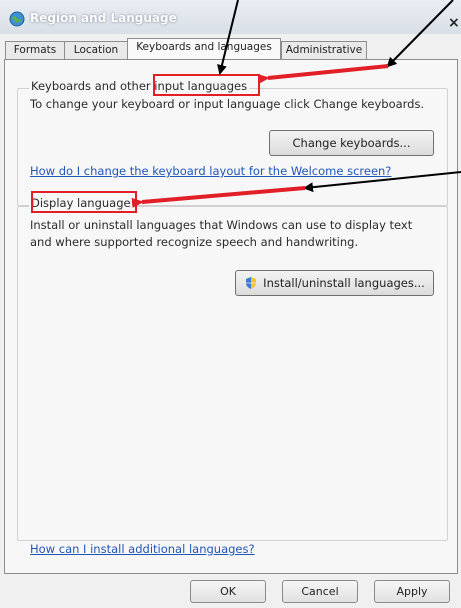 This screenshot has width=461, height=608. What do you see at coordinates (228, 37) in the screenshot?
I see `black-arrow-to-input-languages` at bounding box center [228, 37].